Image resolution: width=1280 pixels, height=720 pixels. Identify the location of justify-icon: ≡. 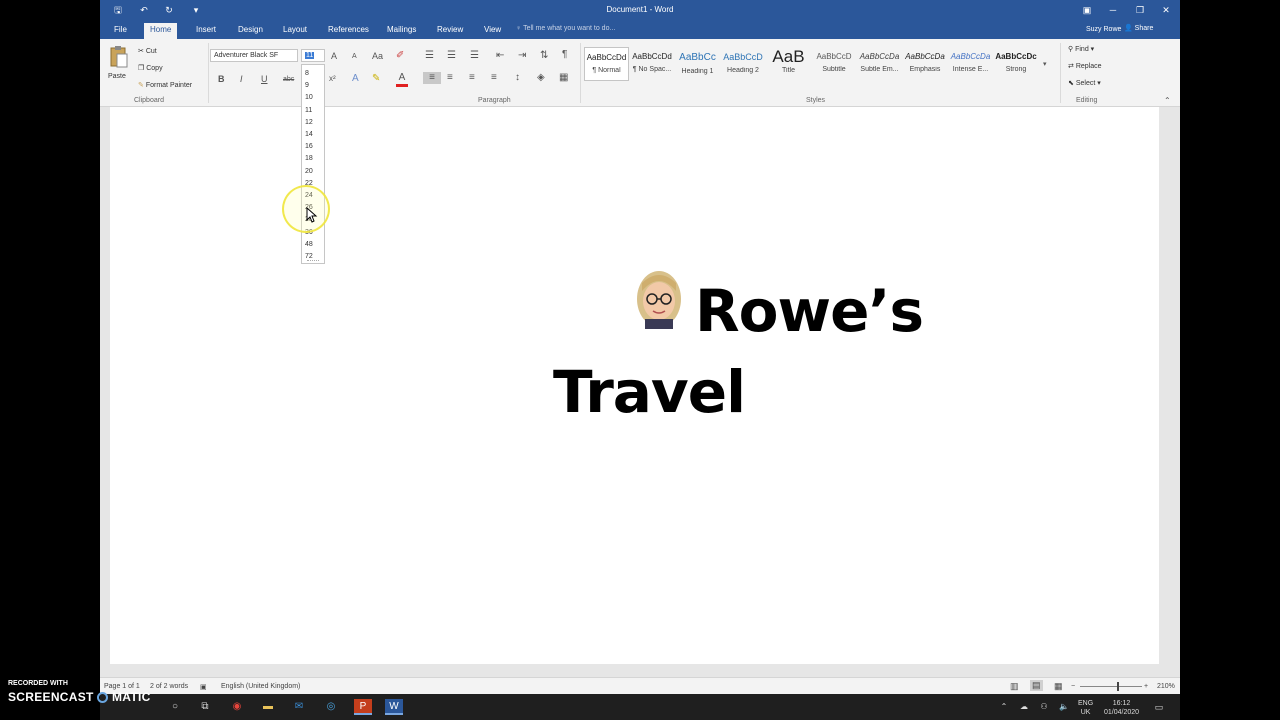
(494, 78).